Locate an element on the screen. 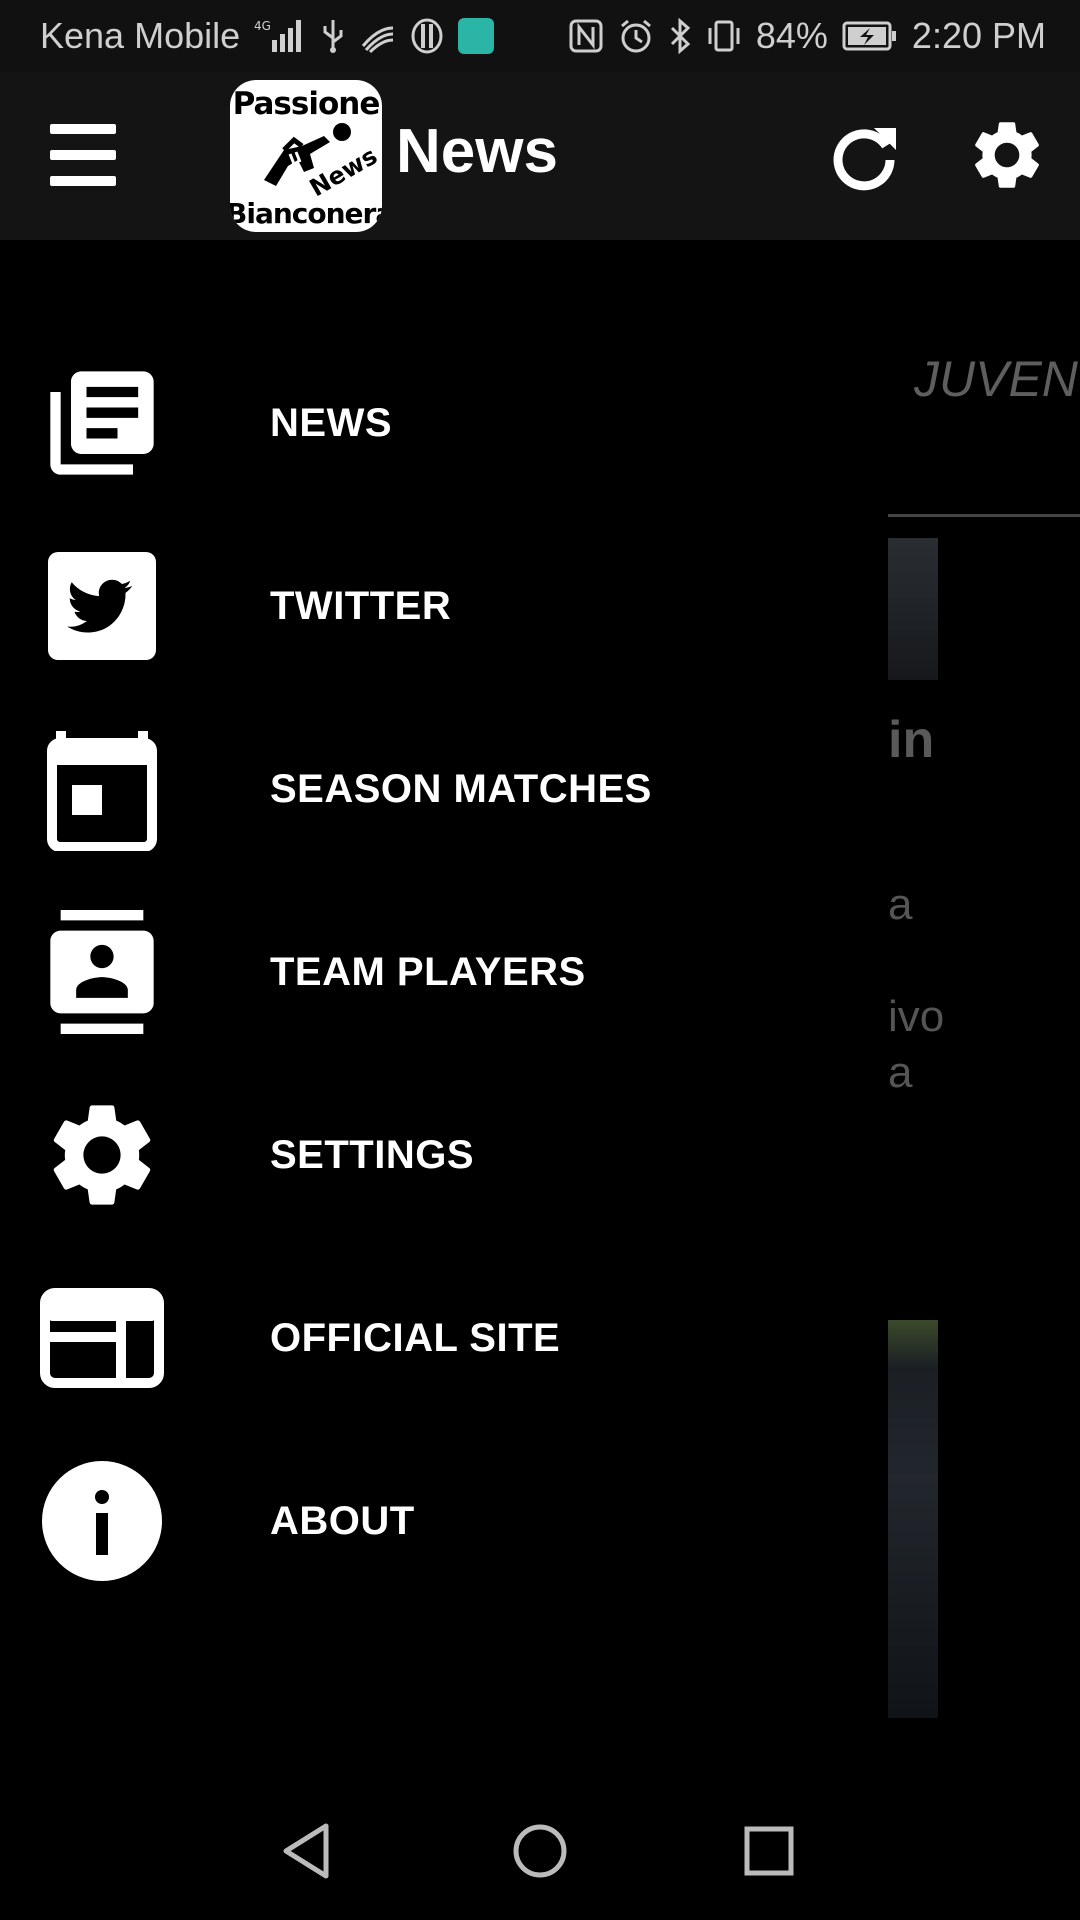  refresh-button is located at coordinates (864, 156).